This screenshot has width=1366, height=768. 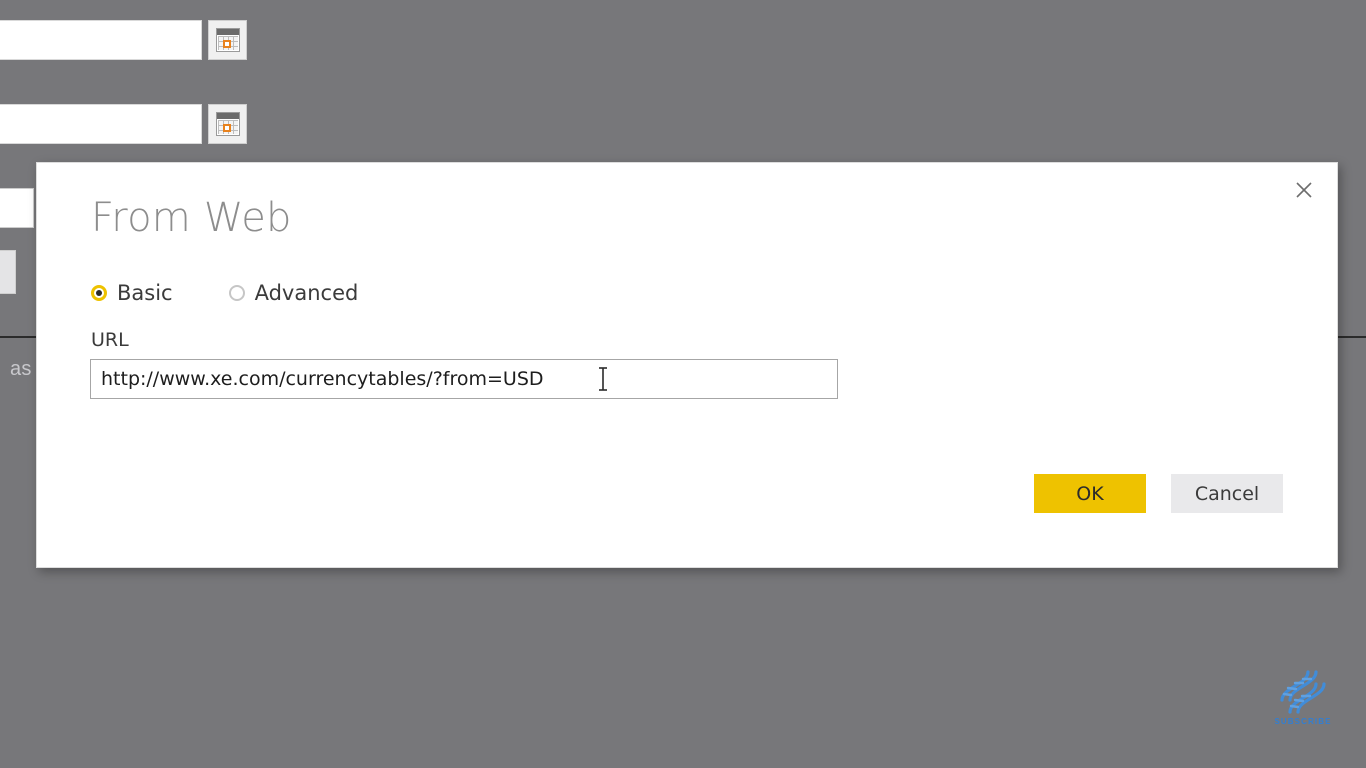 What do you see at coordinates (1303, 692) in the screenshot?
I see `dna-helix-icon` at bounding box center [1303, 692].